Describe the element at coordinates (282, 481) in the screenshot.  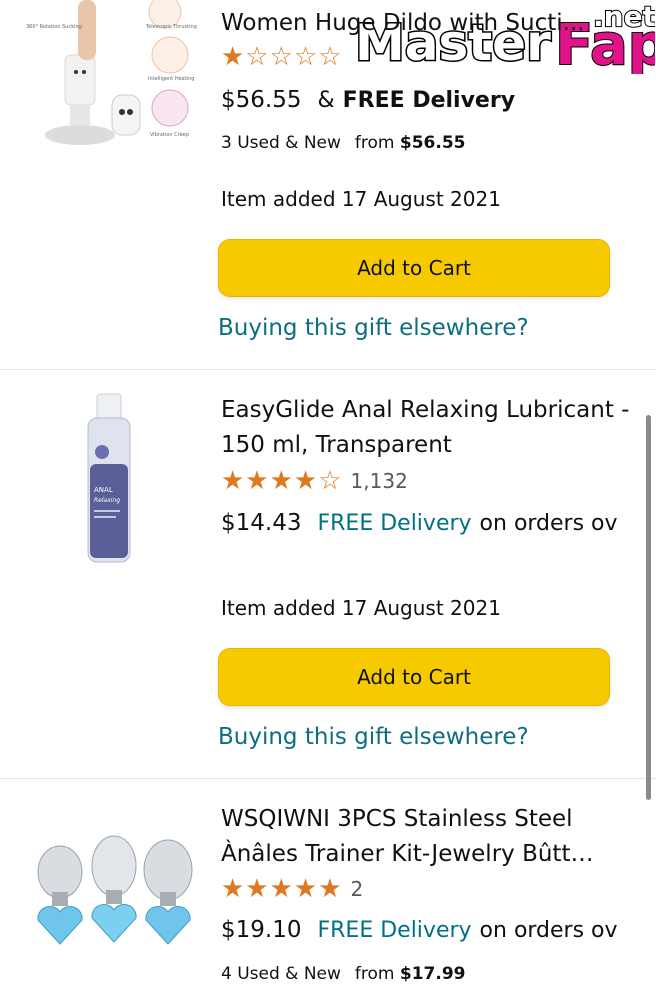
I see `star-rating: ★★★★☆` at that location.